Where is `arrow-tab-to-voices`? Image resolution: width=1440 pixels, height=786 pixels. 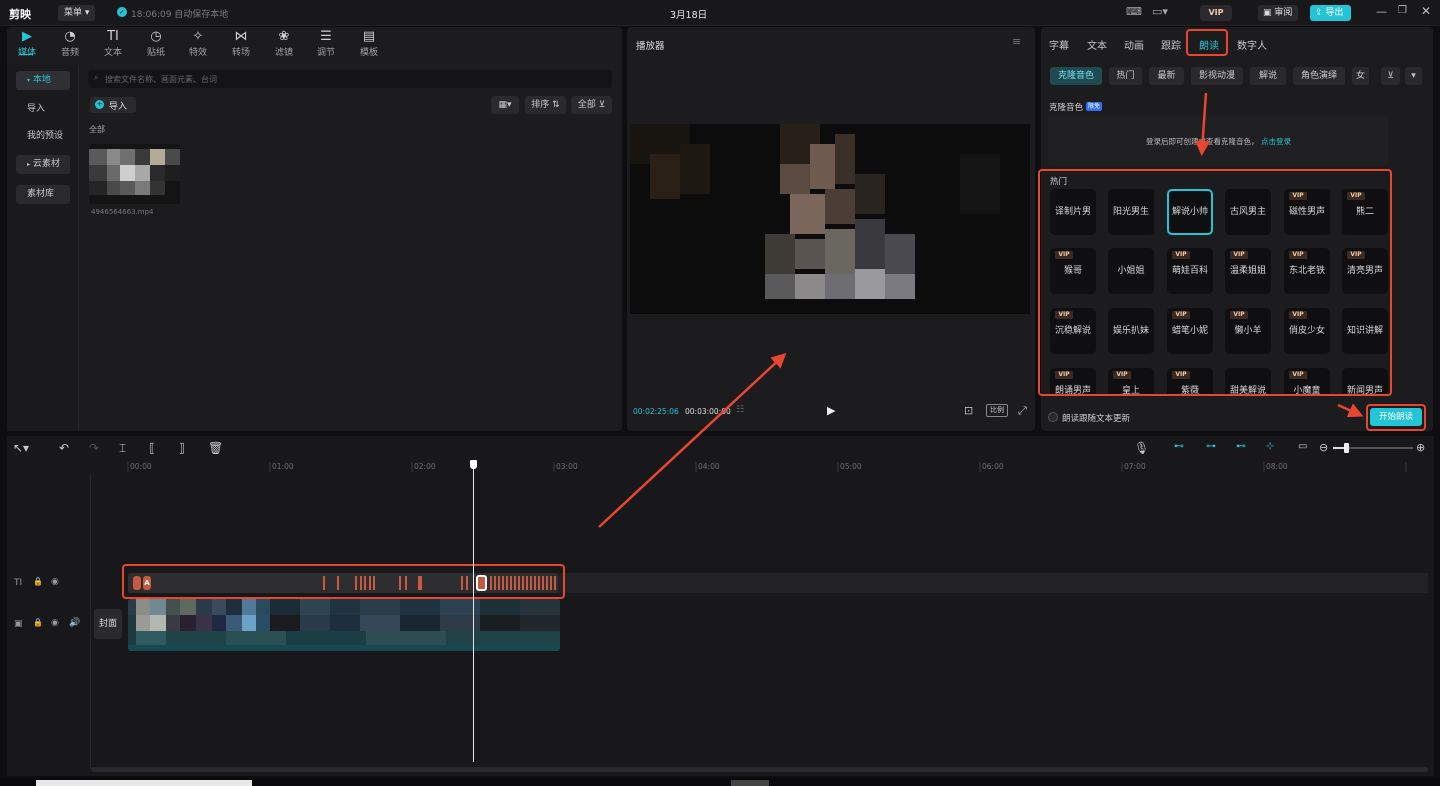
arrow-tab-to-voices is located at coordinates (1203, 124).